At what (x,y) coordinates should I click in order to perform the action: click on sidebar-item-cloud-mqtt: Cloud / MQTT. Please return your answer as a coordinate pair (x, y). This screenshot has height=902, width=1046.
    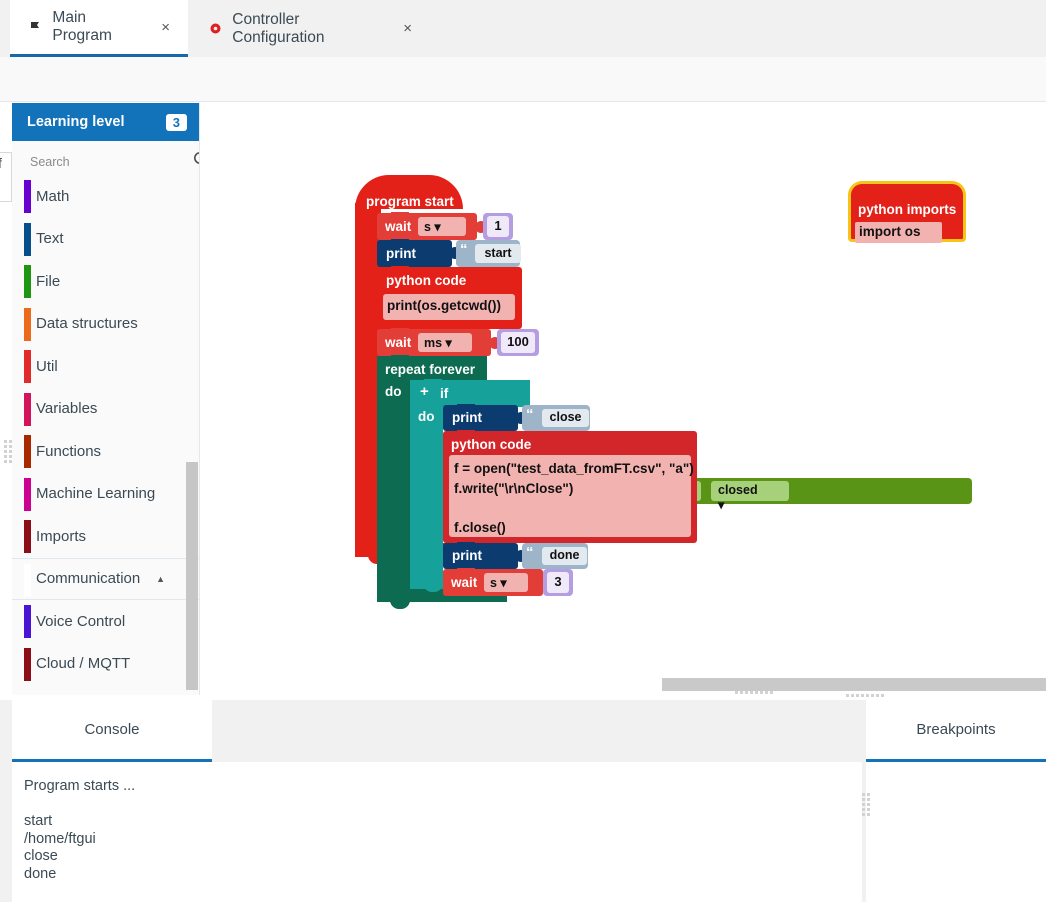
    Looking at the image, I should click on (105, 663).